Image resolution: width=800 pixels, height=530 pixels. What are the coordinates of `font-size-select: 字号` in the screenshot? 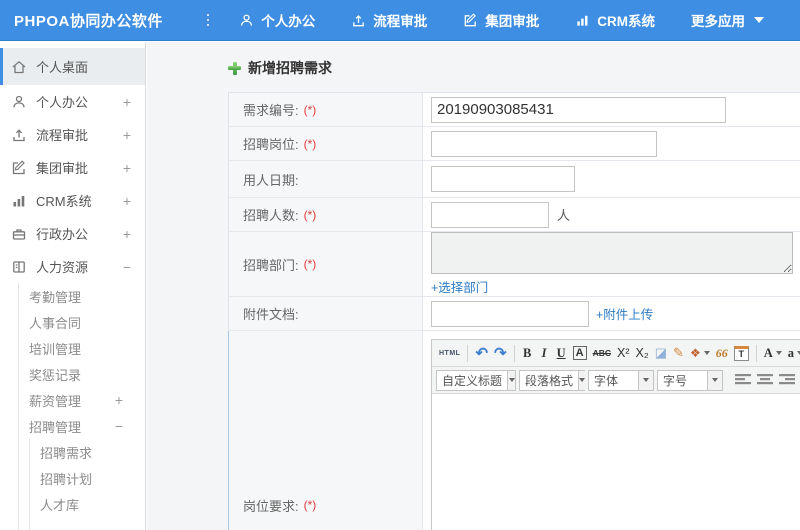 It's located at (690, 380).